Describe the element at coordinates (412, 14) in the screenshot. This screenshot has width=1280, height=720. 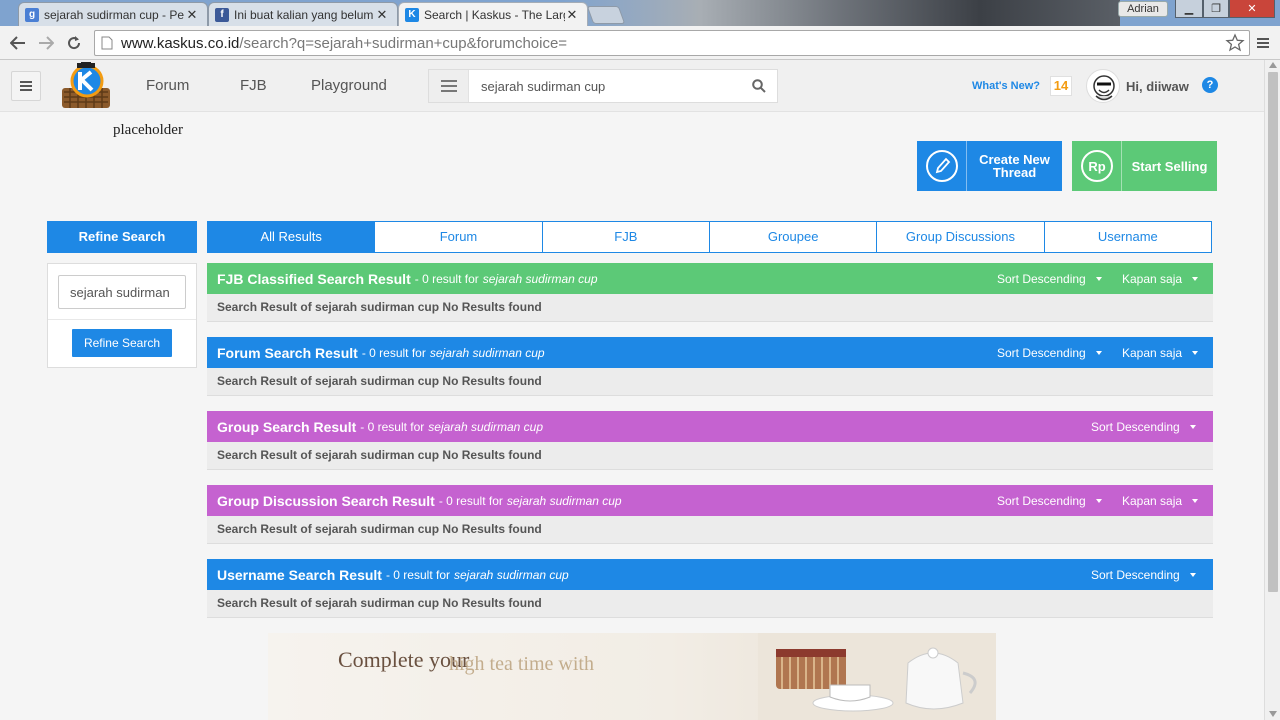
I see `kaskus-favicon-icon: K` at that location.